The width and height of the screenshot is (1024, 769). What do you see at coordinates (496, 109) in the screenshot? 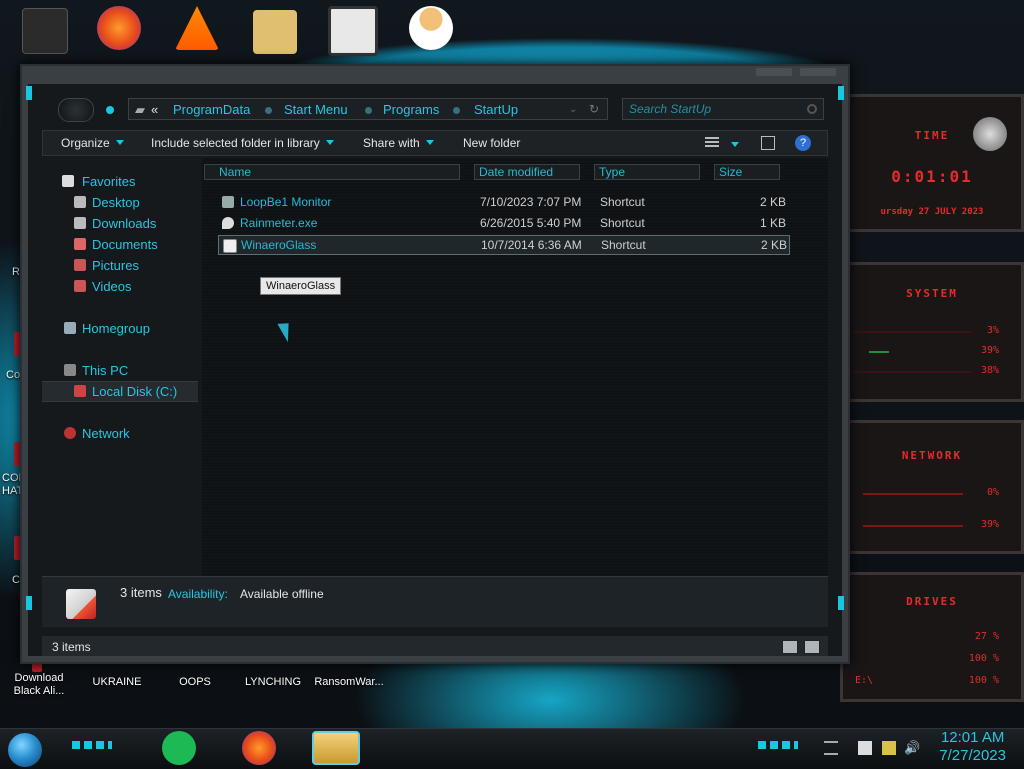
I see `breadcrumb-startup: StartUp` at bounding box center [496, 109].